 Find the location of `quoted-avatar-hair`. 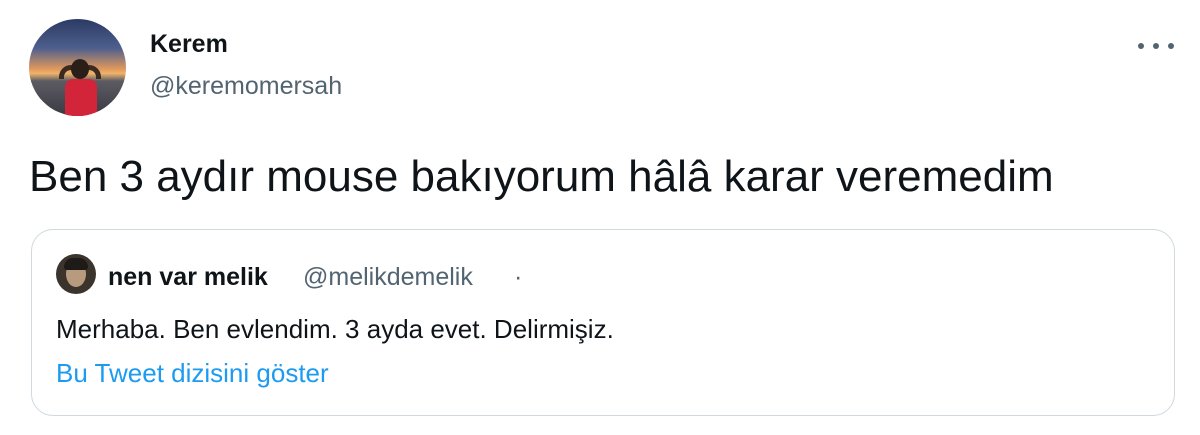

quoted-avatar-hair is located at coordinates (76, 264).